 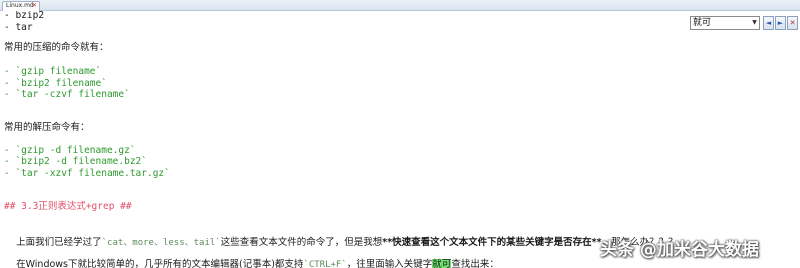 I want to click on tab-linux-md: Linux.md ✕, so click(x=21, y=6).